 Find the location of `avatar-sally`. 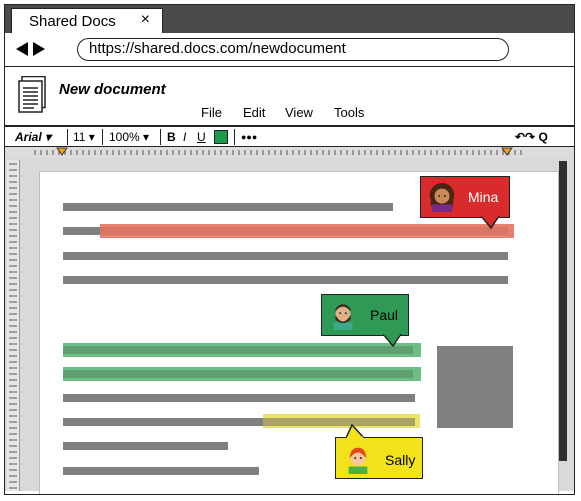

avatar-sally is located at coordinates (358, 460).